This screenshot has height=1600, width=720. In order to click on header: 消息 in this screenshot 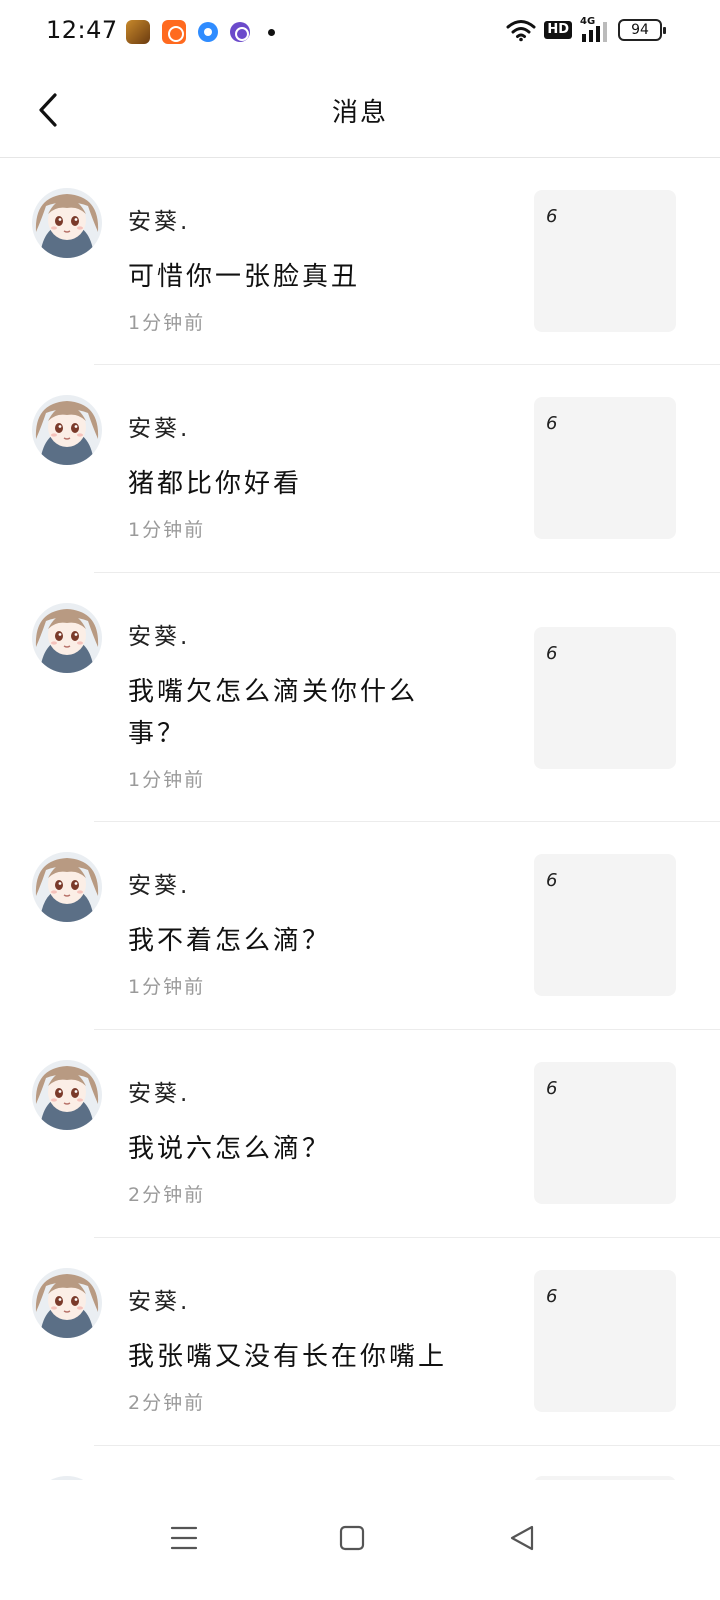, I will do `click(360, 111)`.